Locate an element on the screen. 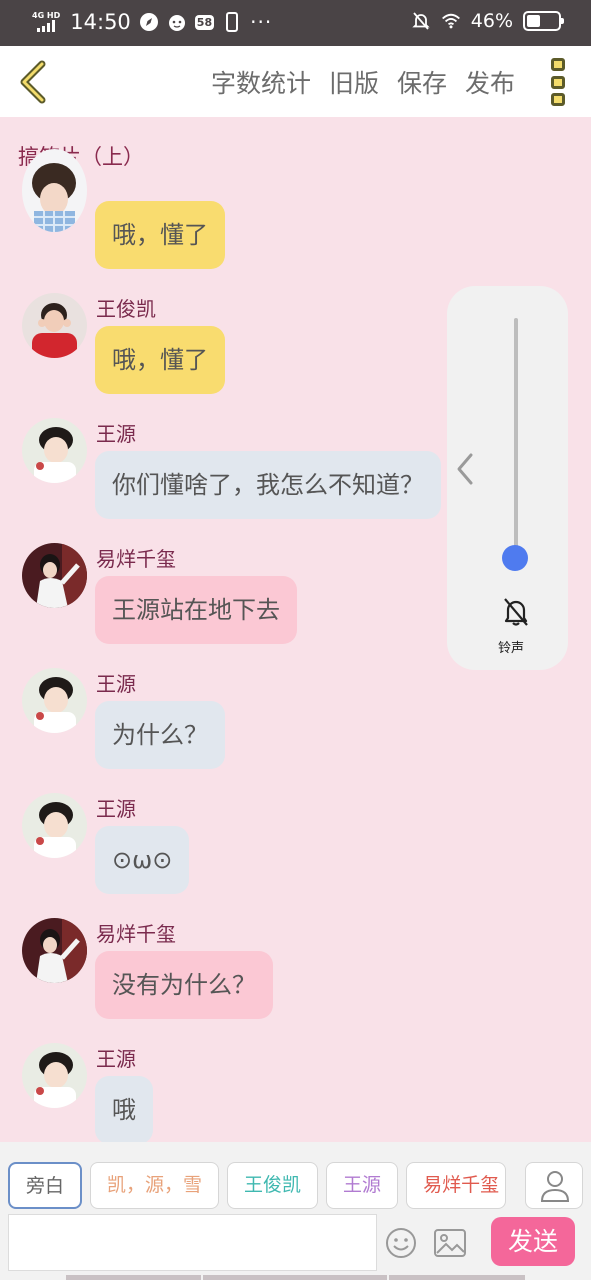  role-wangyuan: 王源 is located at coordinates (362, 1185).